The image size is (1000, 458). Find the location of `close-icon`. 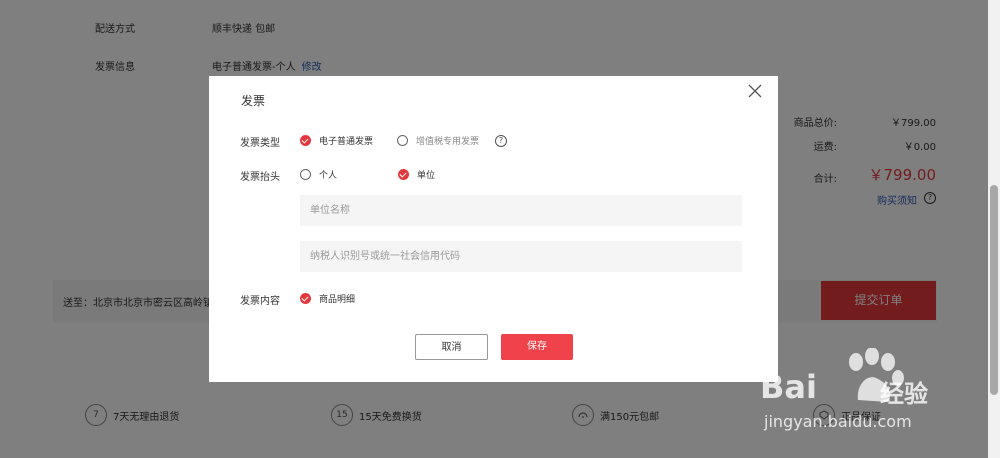

close-icon is located at coordinates (755, 91).